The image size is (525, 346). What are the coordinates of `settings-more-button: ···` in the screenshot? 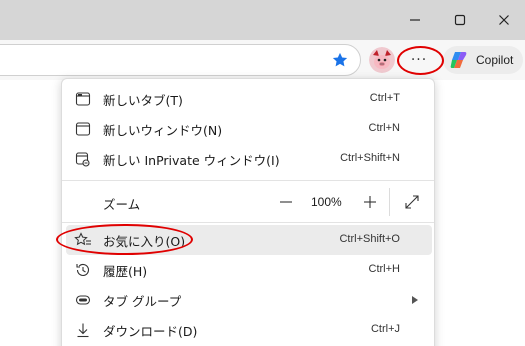 It's located at (419, 60).